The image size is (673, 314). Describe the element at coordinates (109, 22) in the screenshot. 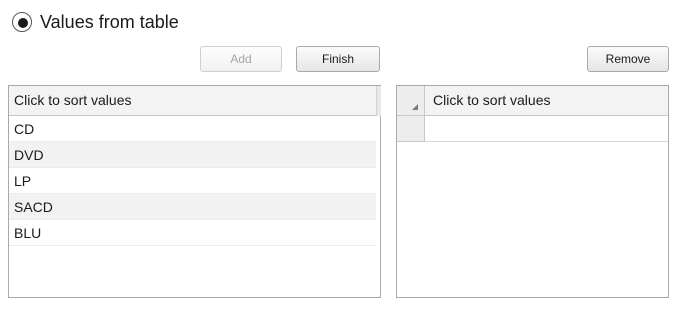

I see `values-from-table-label: Values from table` at that location.